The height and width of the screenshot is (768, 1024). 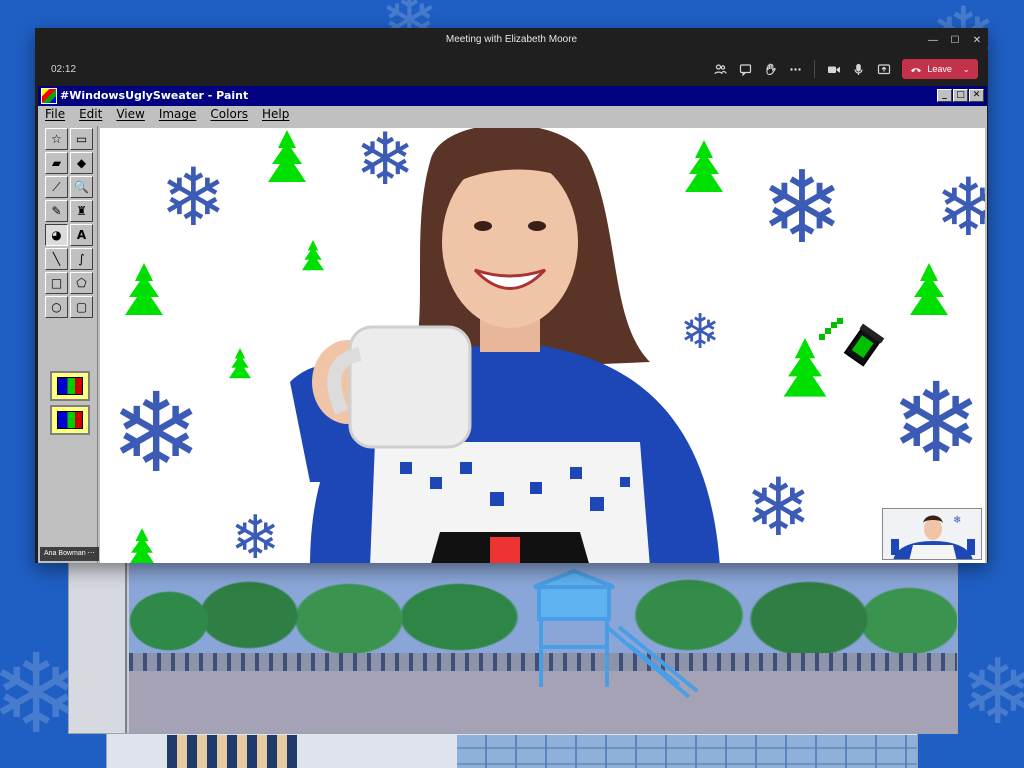 I want to click on window-controls: — ☐ ✕, so click(x=955, y=40).